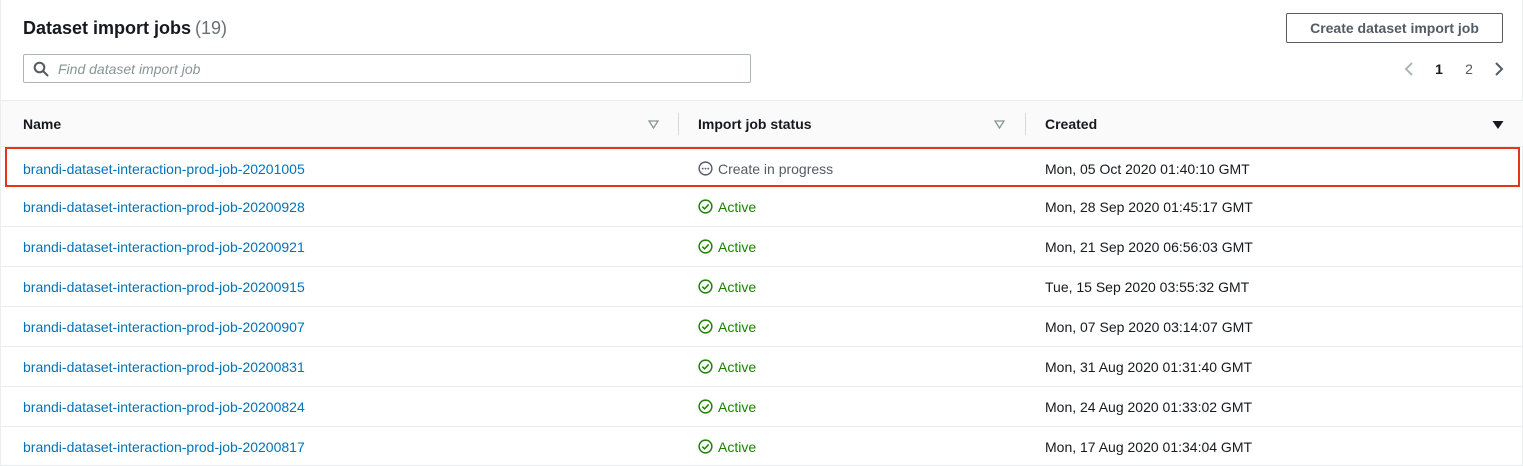  I want to click on column-header-name: Name, so click(42, 124).